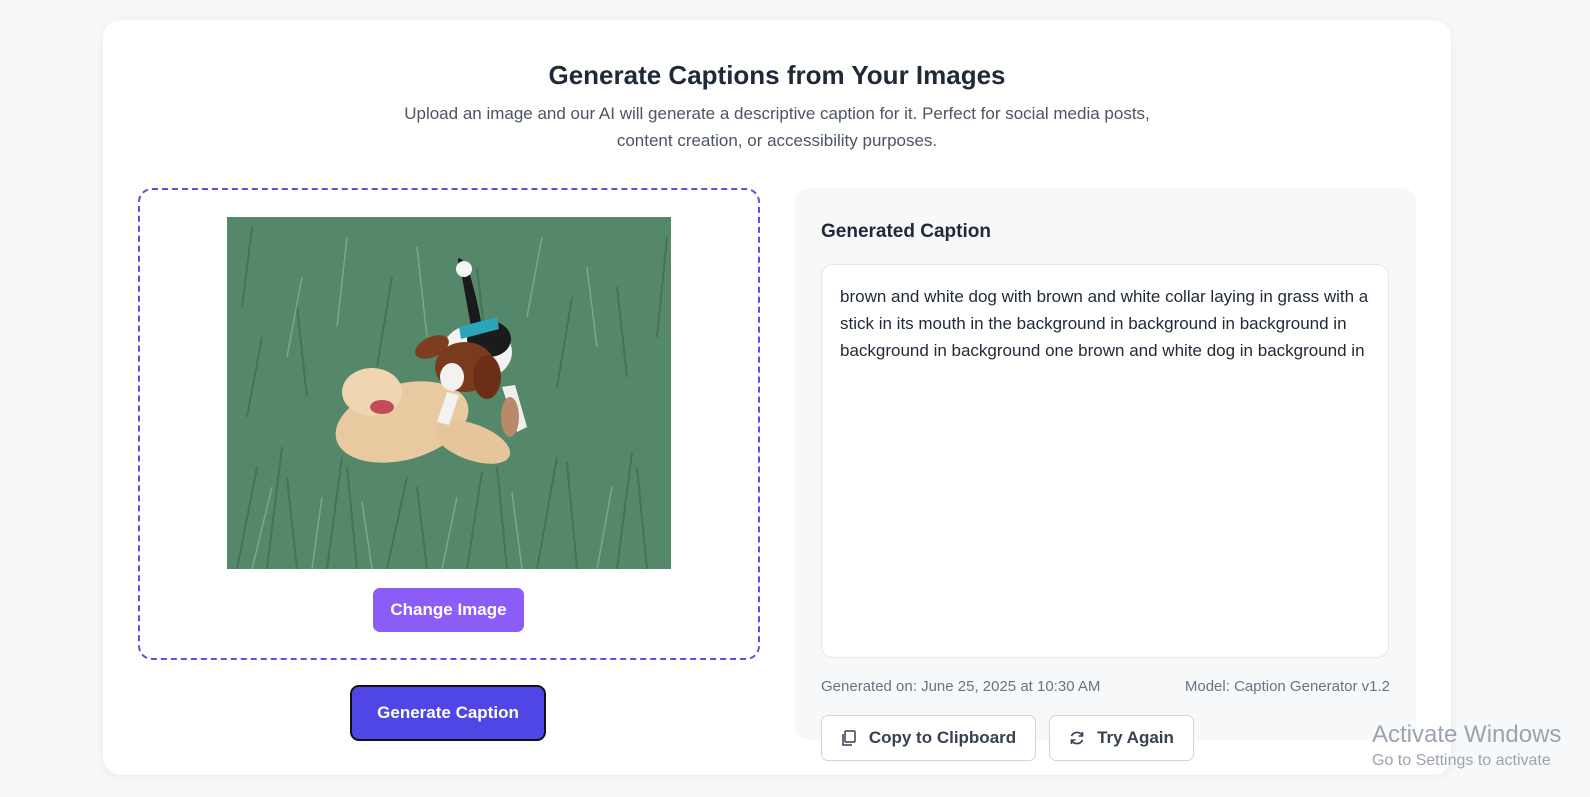 The image size is (1590, 797). Describe the element at coordinates (449, 393) in the screenshot. I see `uploaded-image-preview` at that location.